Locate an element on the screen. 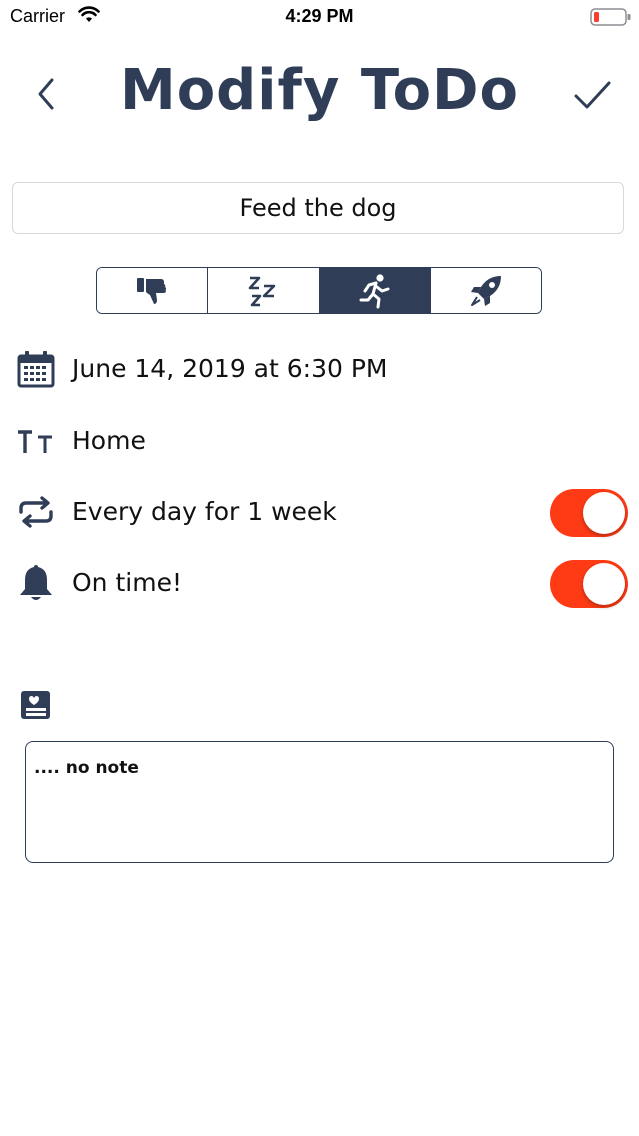 This screenshot has height=1136, width=639. priority-segmented-control is located at coordinates (319, 290).